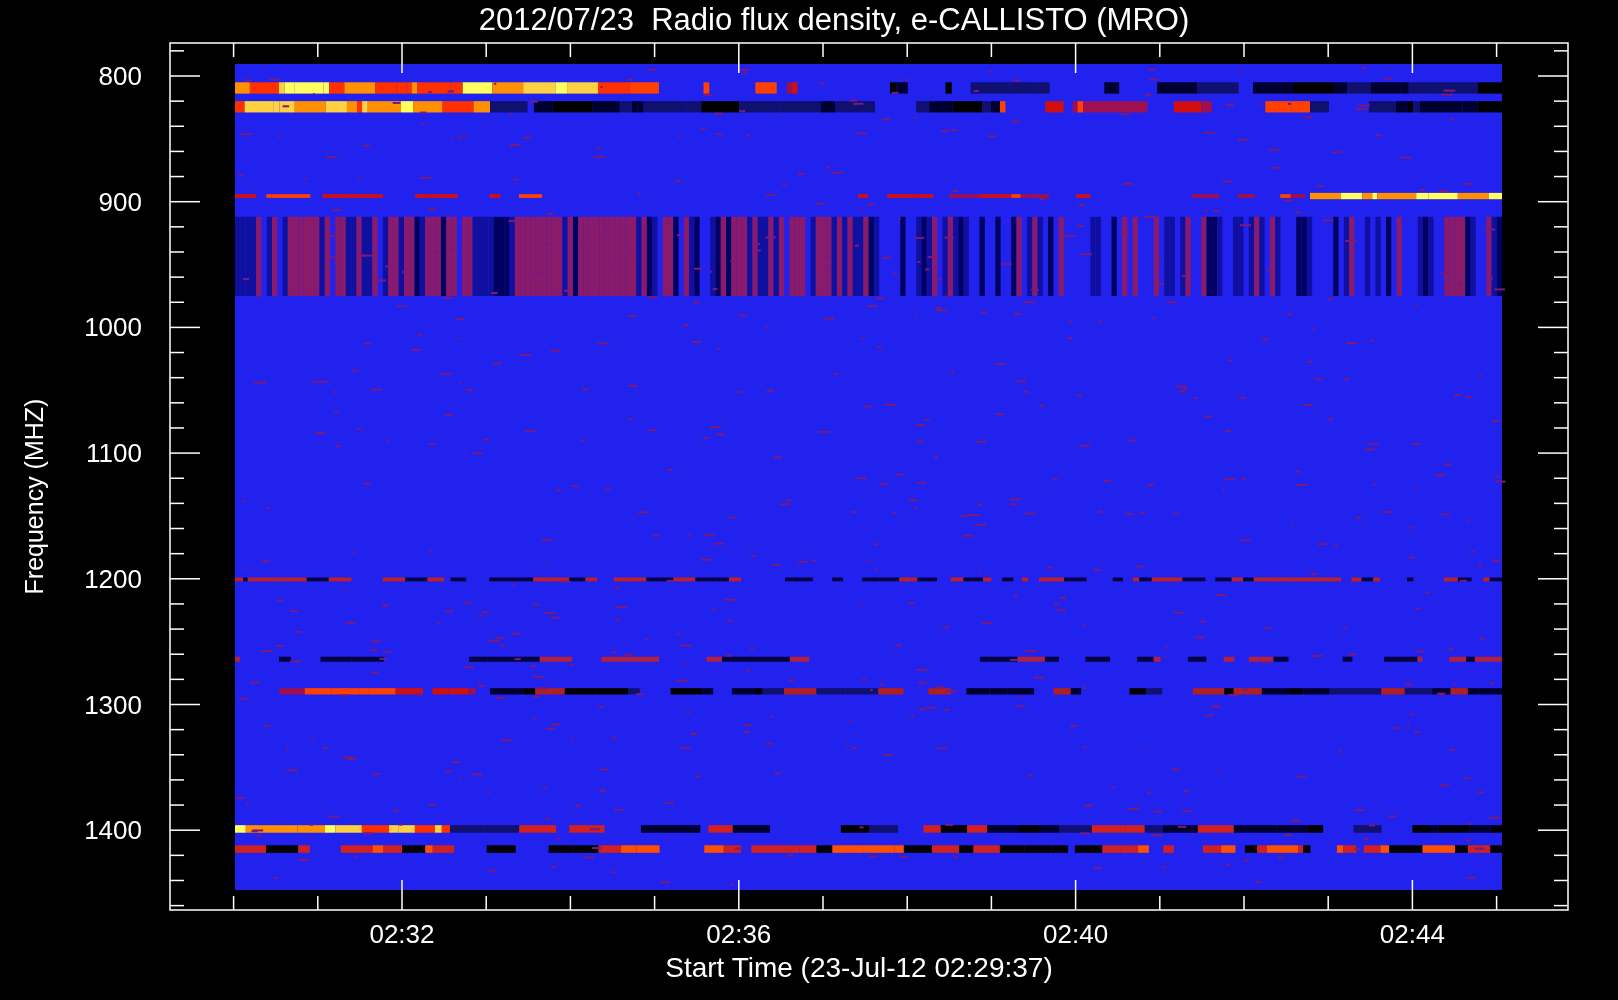  I want to click on x-tick-label: 02:36, so click(739, 934).